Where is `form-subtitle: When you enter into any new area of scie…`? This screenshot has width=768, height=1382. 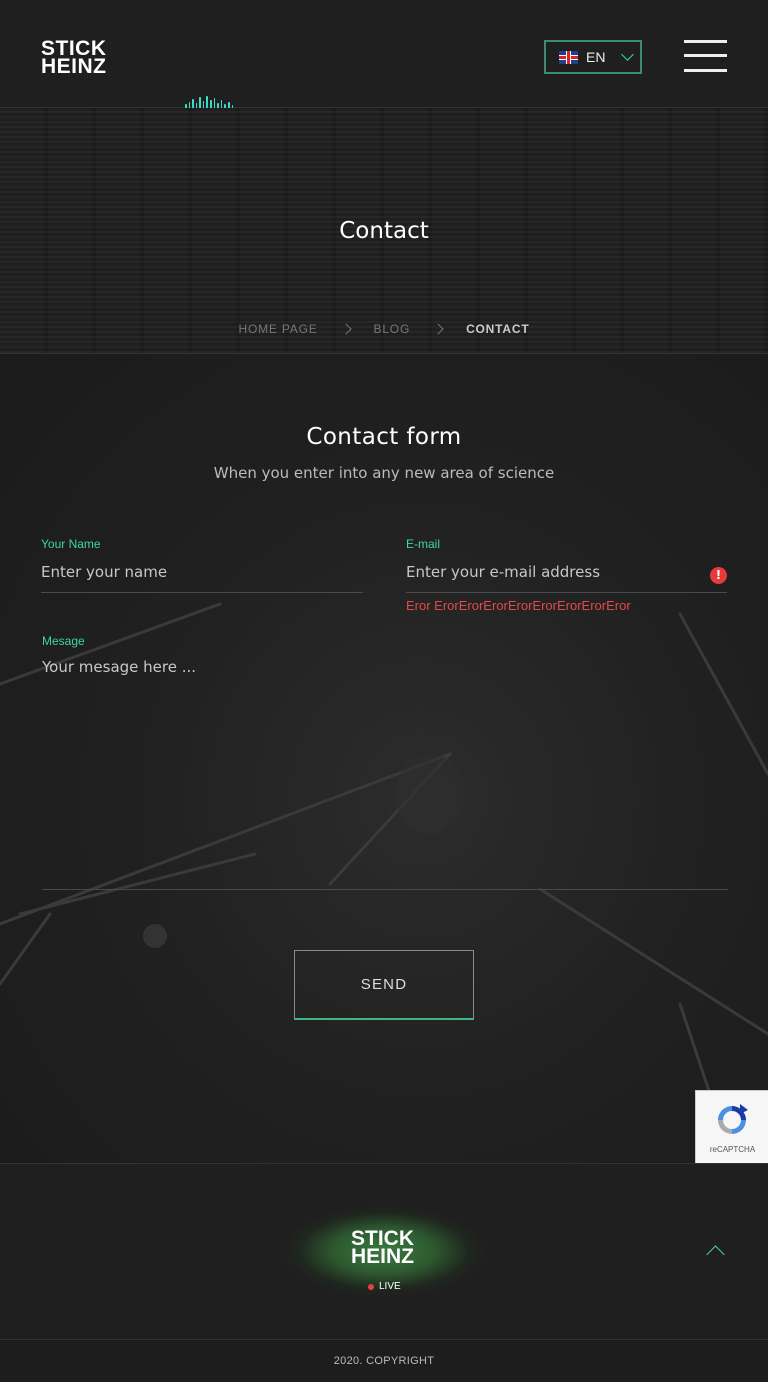 form-subtitle: When you enter into any new area of scie… is located at coordinates (384, 473).